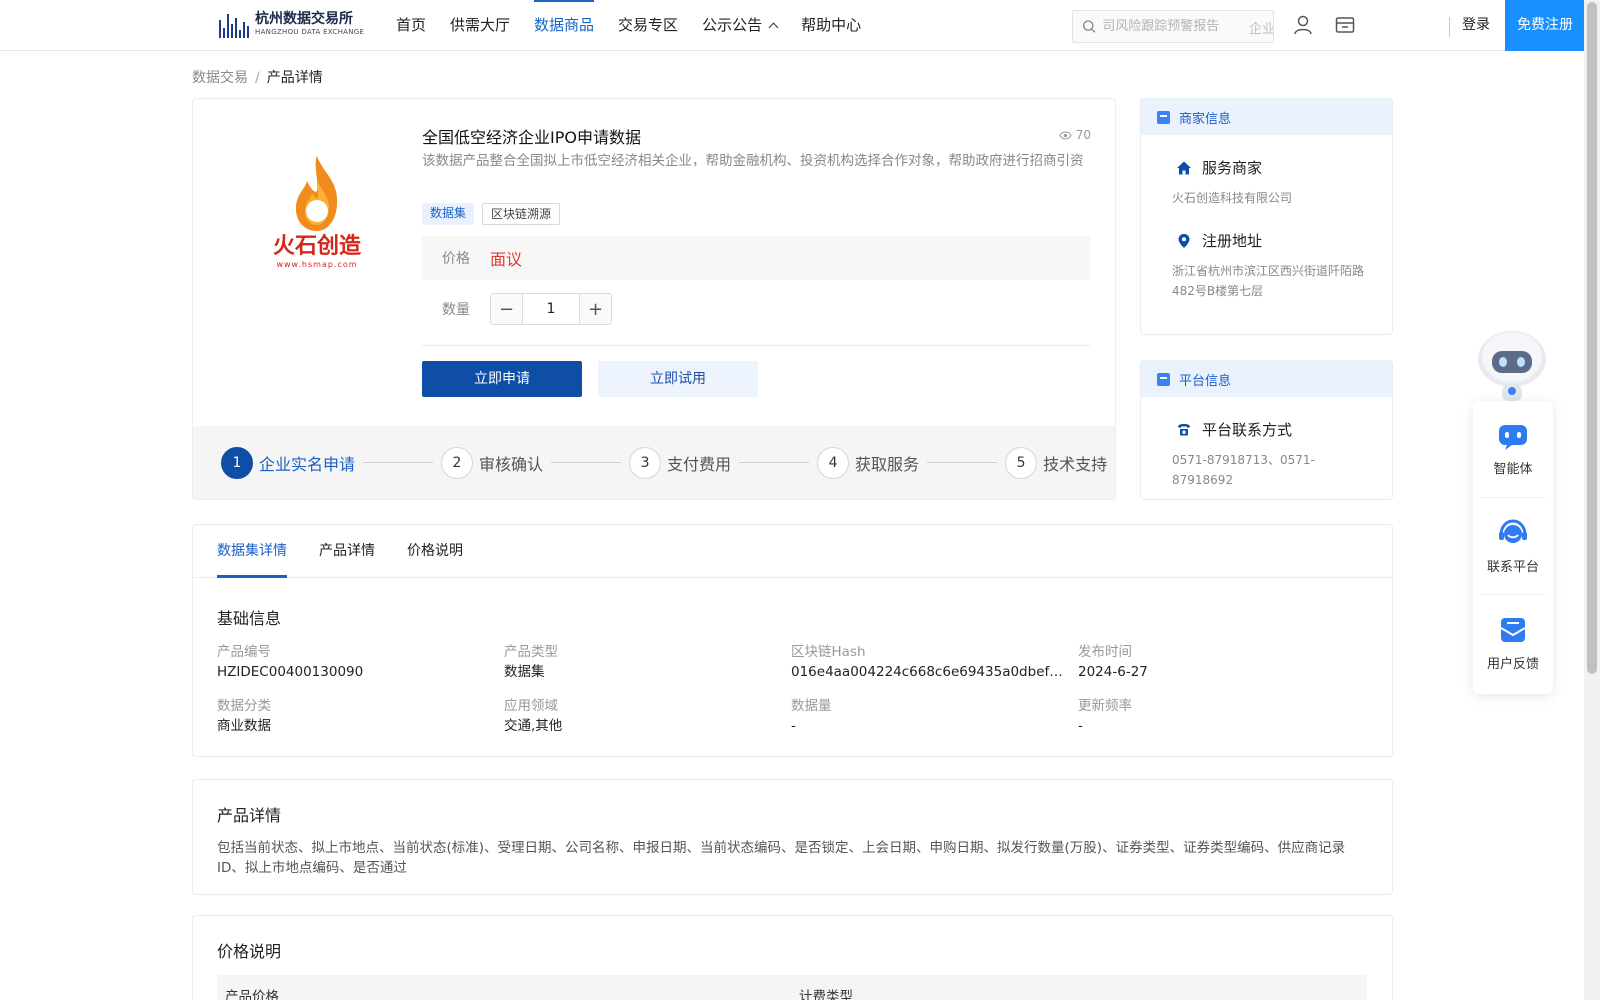  I want to click on step-3: 3 支付费用, so click(680, 462).